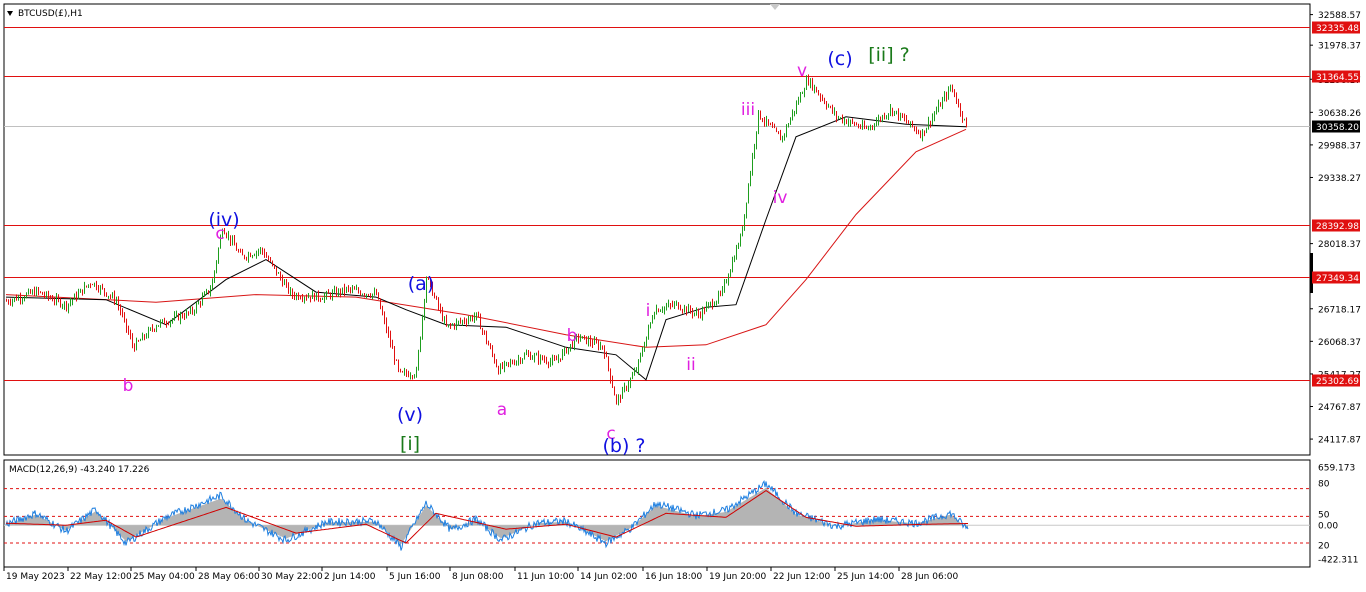 The height and width of the screenshot is (592, 1366). I want to click on time-axis-label: 5 Jun 16:00, so click(415, 577).